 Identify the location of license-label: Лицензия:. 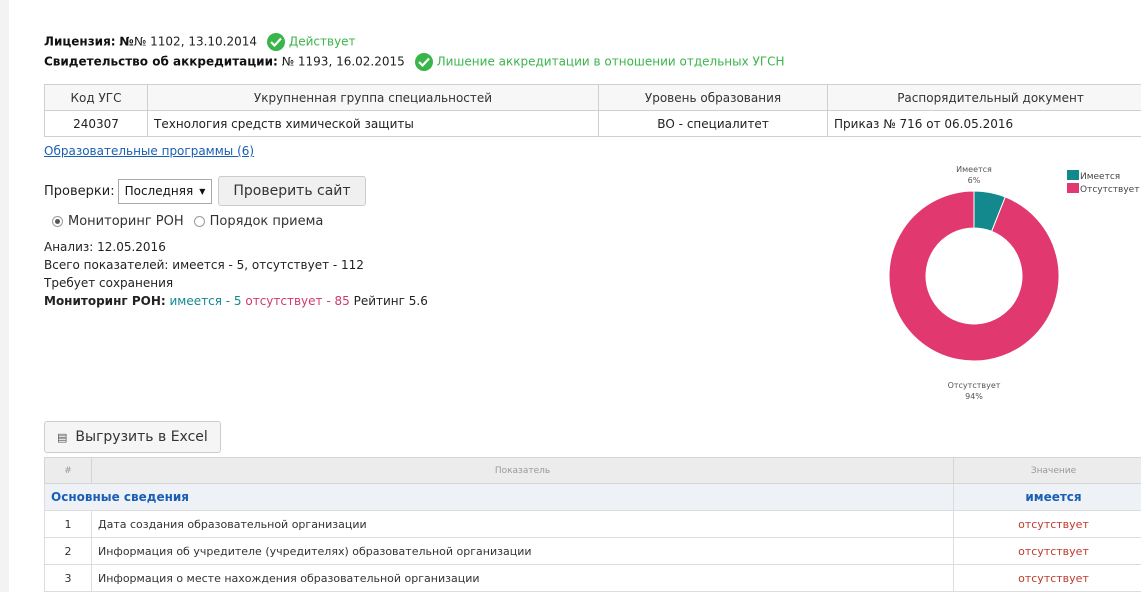
(80, 41).